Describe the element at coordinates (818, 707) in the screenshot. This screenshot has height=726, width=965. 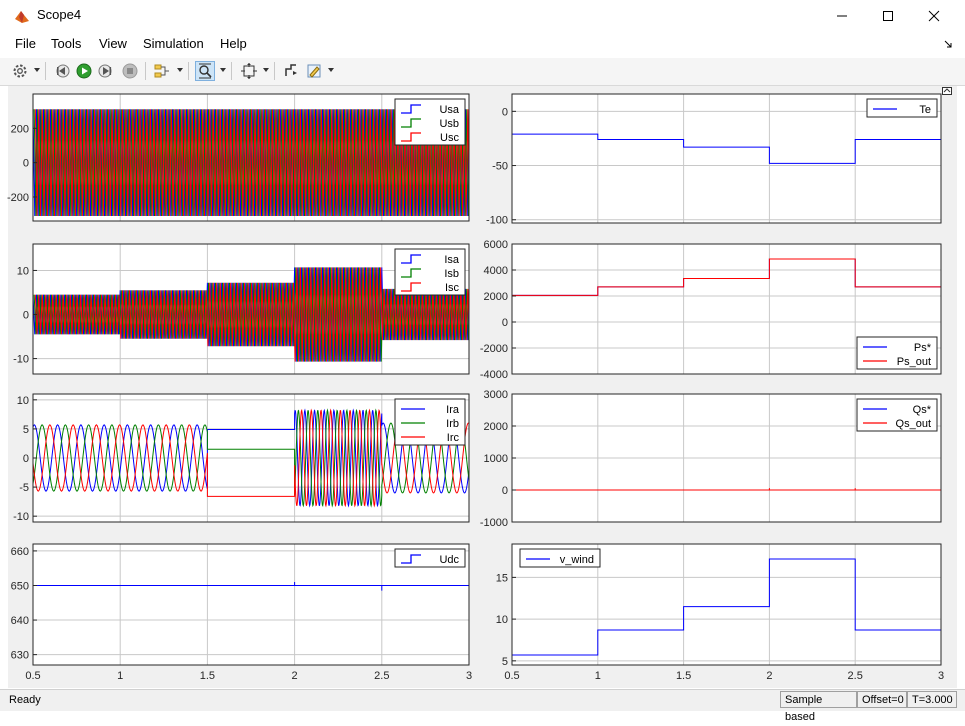
I see `status-sample-mode: Sample based` at that location.